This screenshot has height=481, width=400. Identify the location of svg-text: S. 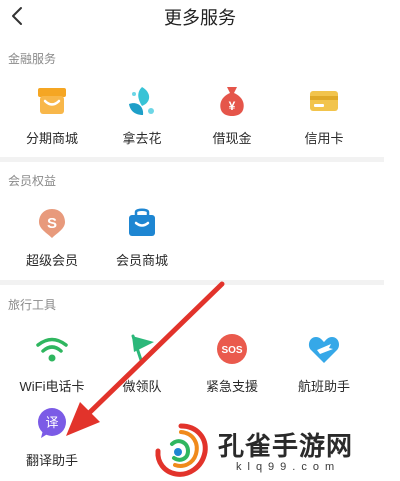
(52, 223).